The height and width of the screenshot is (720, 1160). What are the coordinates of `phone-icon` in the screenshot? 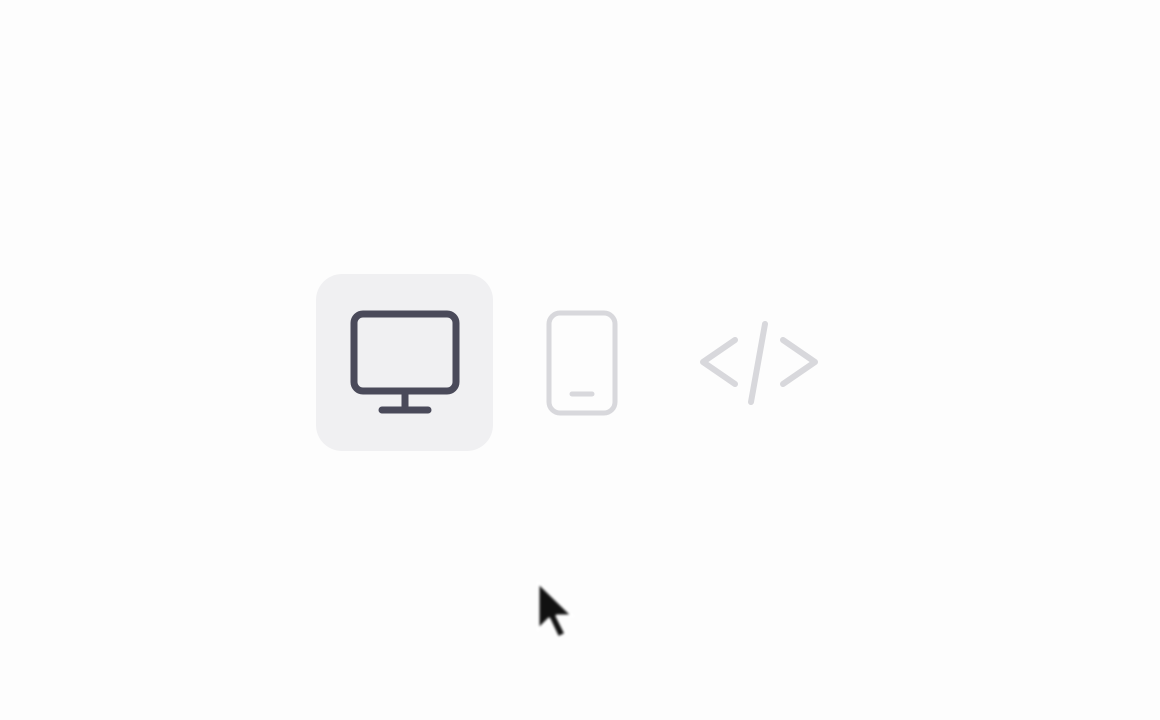 It's located at (581, 362).